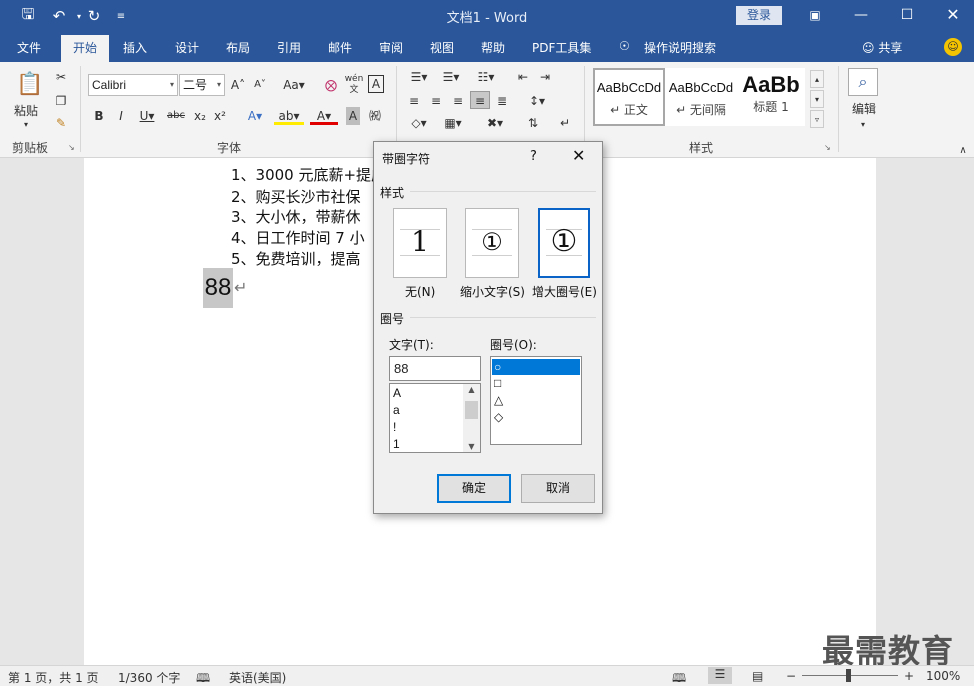 The width and height of the screenshot is (974, 686). Describe the element at coordinates (492, 243) in the screenshot. I see `style-option-shrink-text: ①` at that location.